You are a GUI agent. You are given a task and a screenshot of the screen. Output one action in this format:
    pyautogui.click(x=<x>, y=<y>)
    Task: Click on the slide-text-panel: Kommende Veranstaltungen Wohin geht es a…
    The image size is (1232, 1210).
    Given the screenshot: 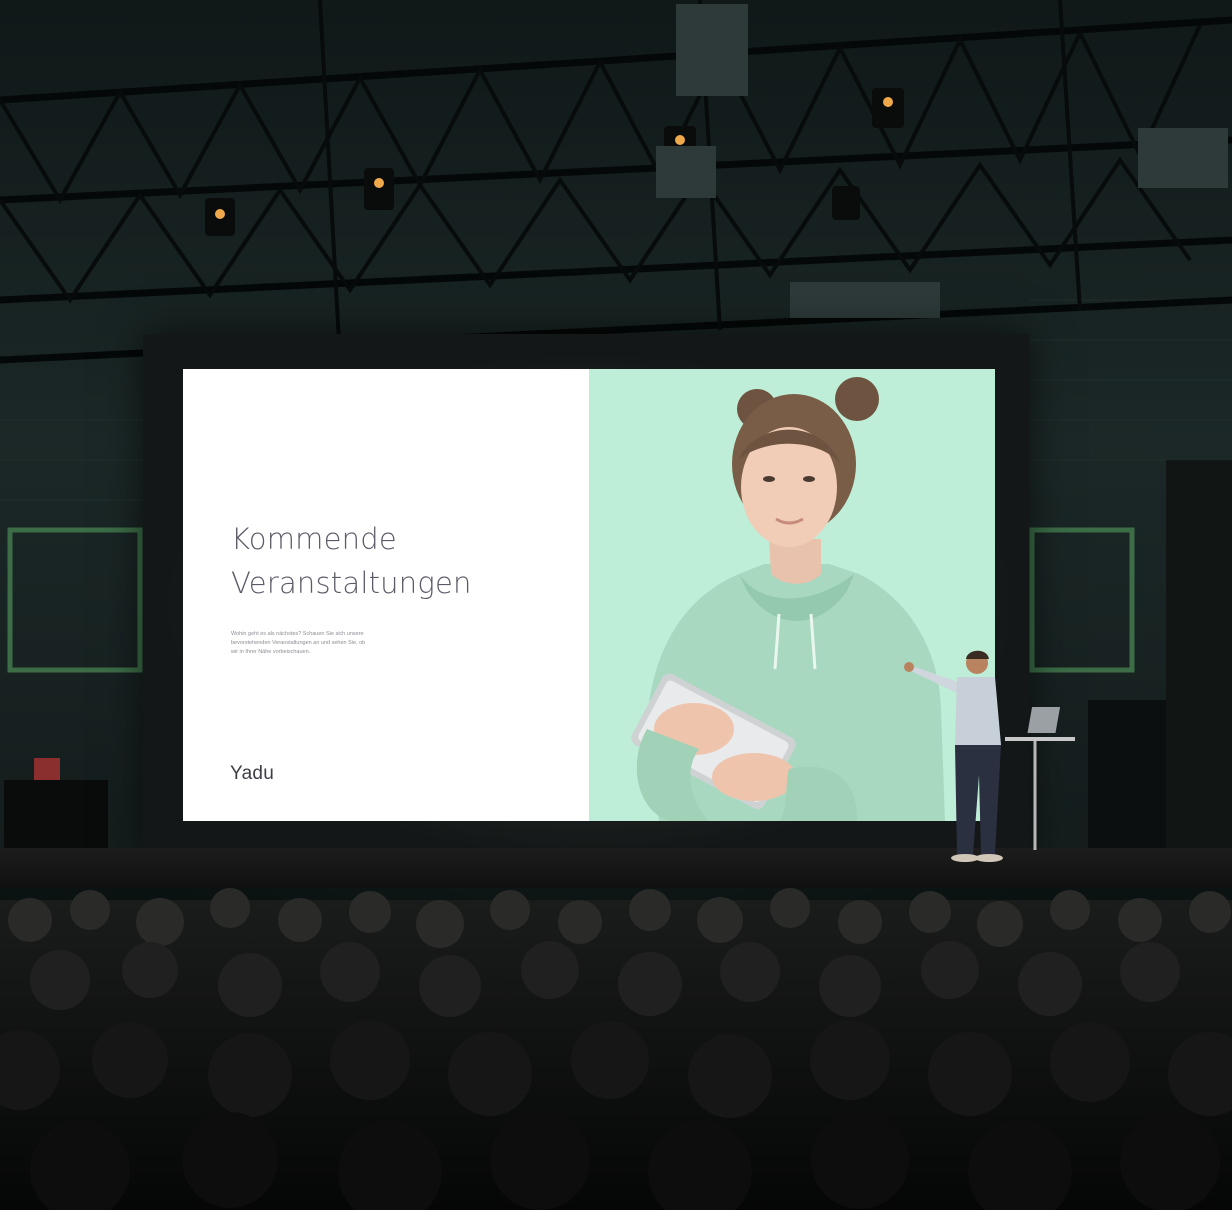 What is the action you would take?
    pyautogui.click(x=386, y=595)
    